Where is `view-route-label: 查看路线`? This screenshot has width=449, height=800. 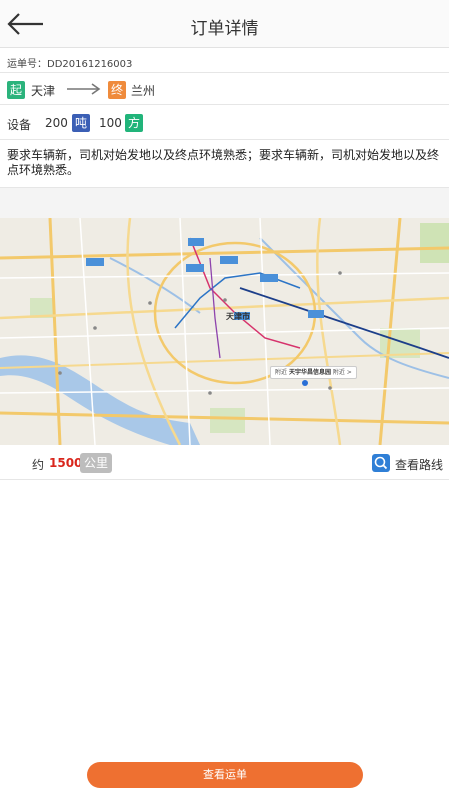 view-route-label: 查看路线 is located at coordinates (419, 465).